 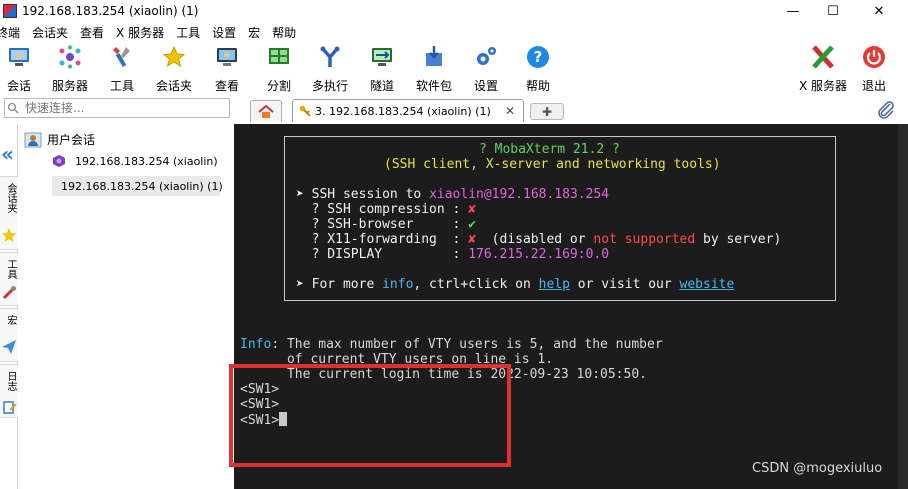 I want to click on help-button: ? 帮助, so click(x=538, y=69).